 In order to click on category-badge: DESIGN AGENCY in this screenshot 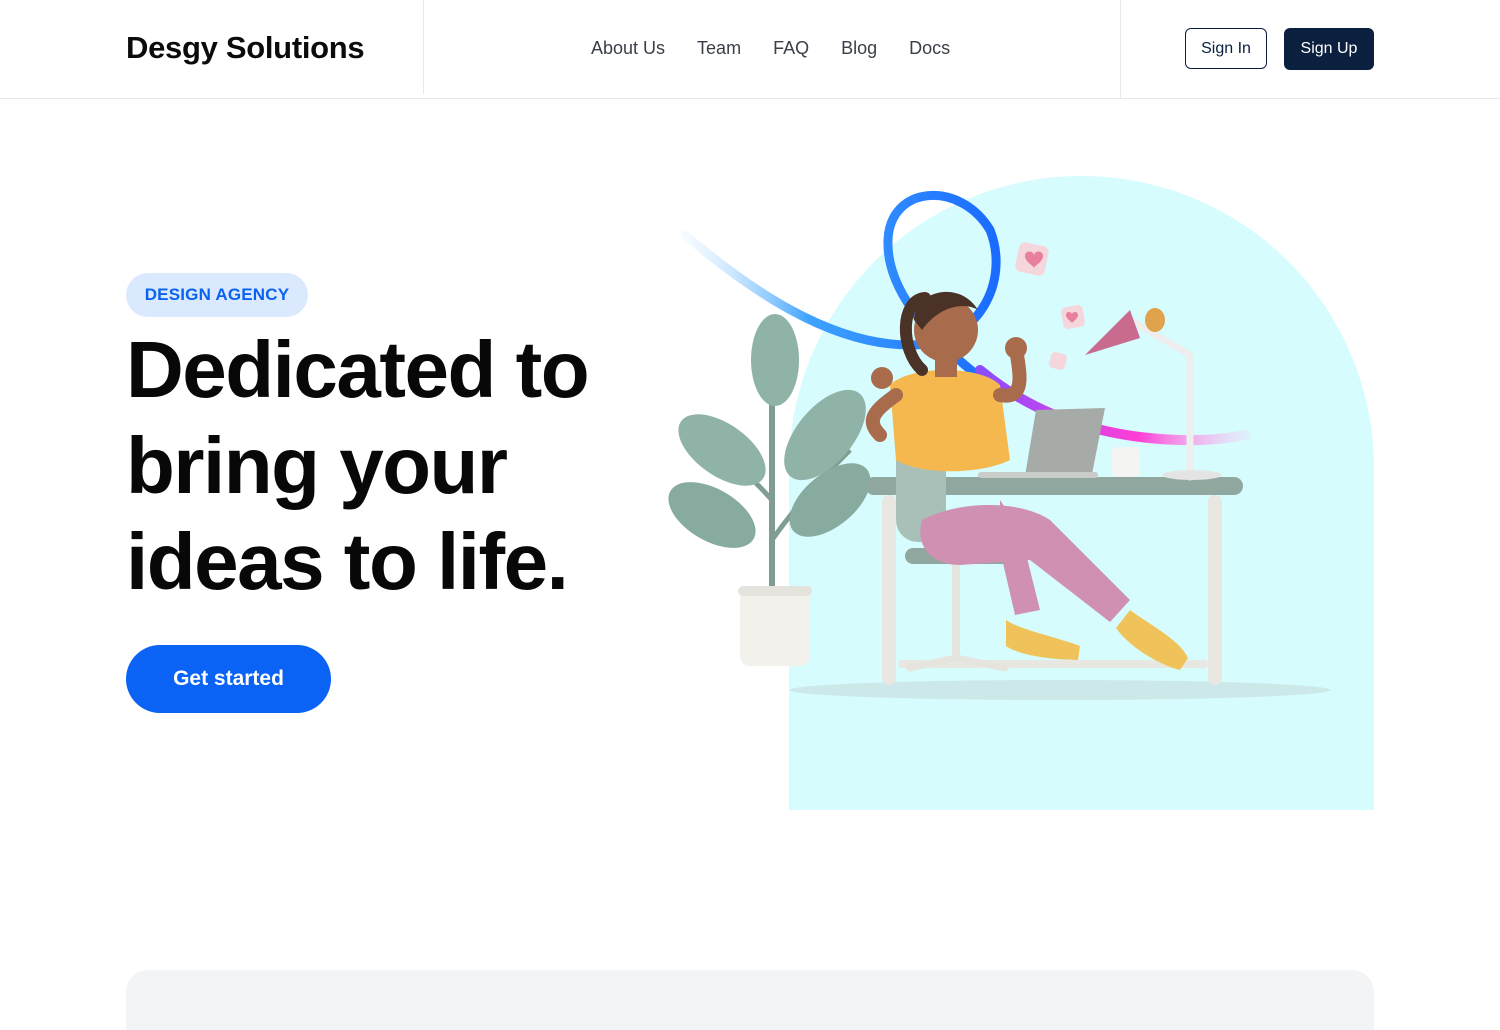, I will do `click(217, 295)`.